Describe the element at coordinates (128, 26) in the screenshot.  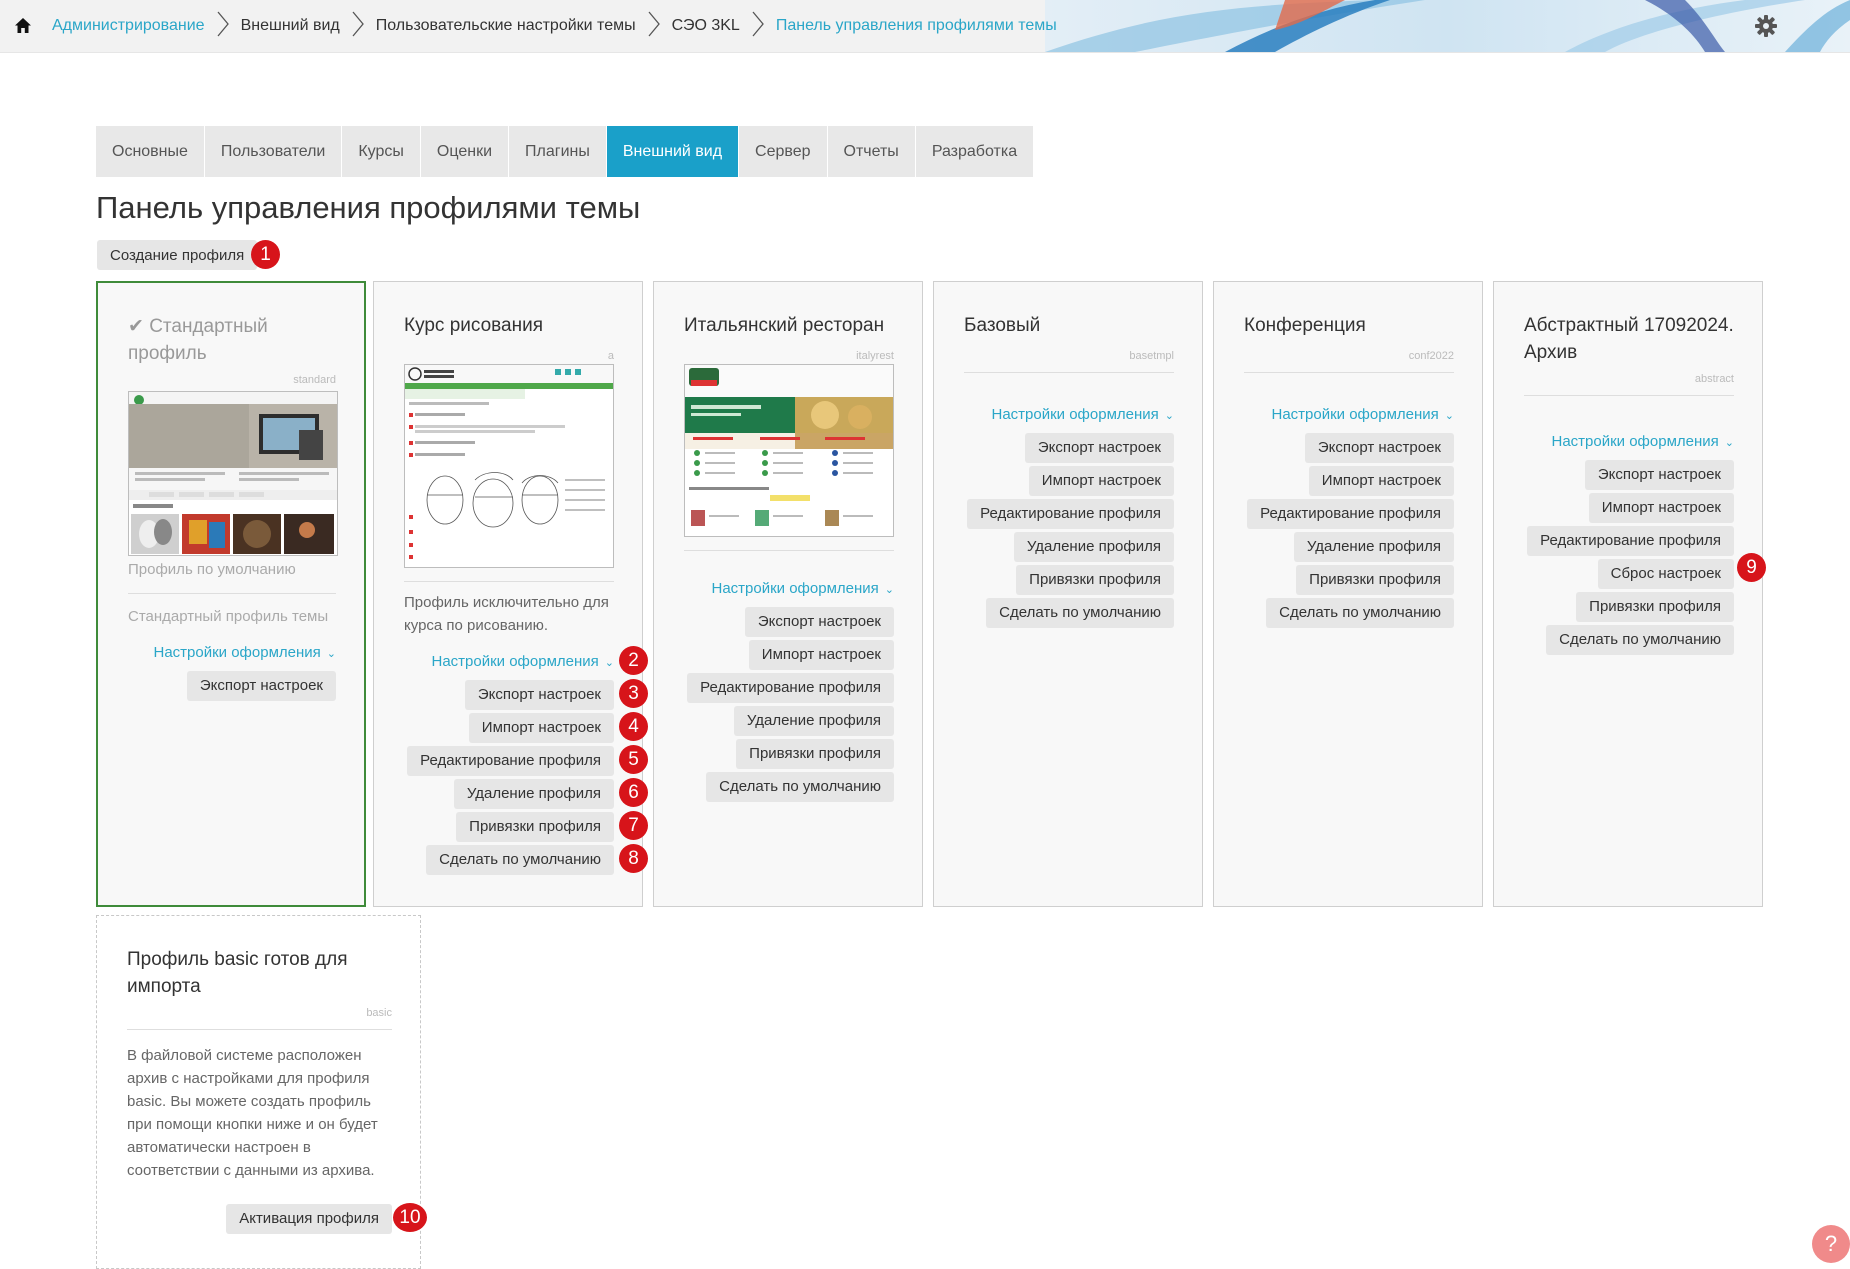
I see `breadcrumb-label: Администрирование` at that location.